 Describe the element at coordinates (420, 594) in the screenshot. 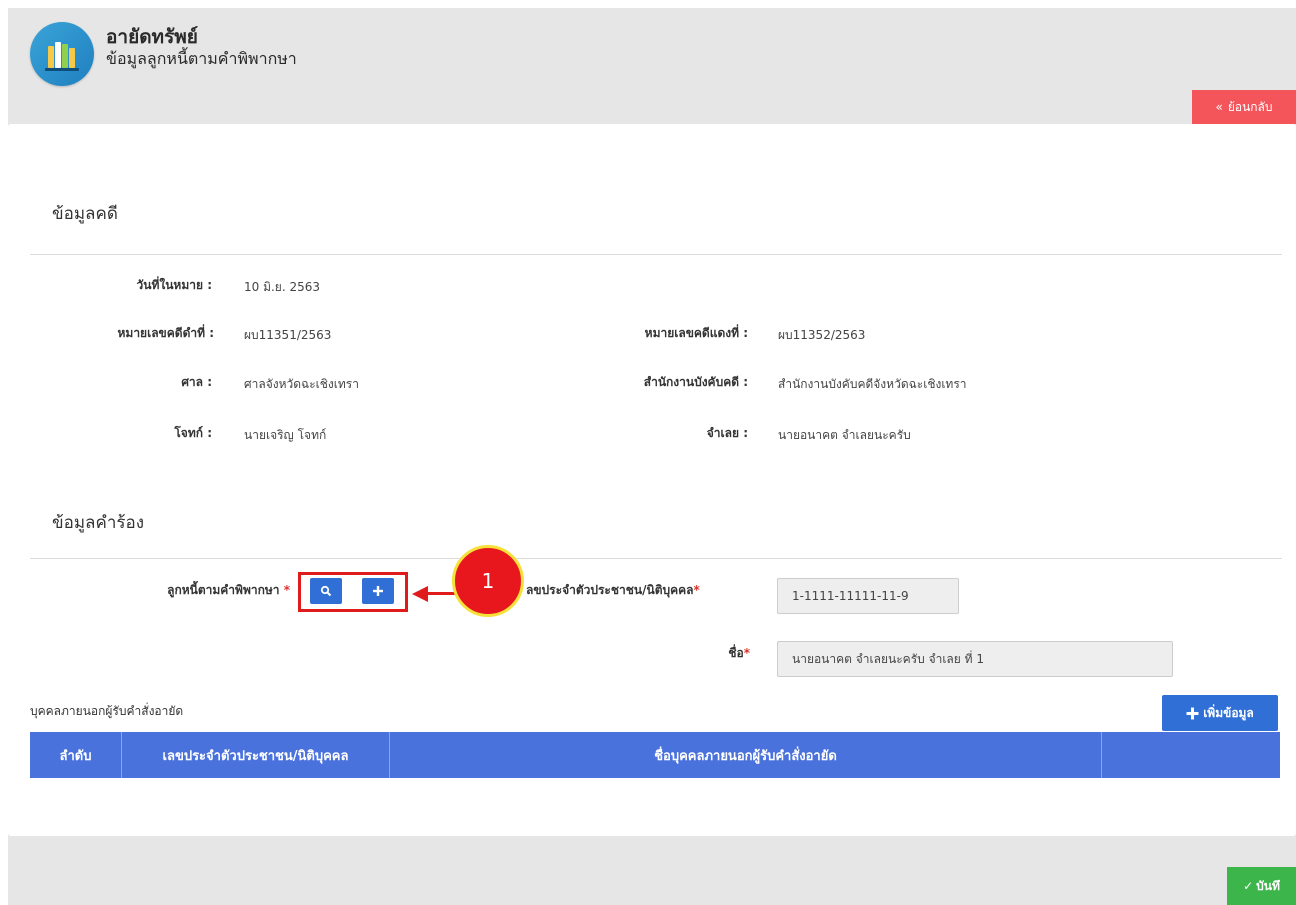

I see `arrow-left-icon` at that location.